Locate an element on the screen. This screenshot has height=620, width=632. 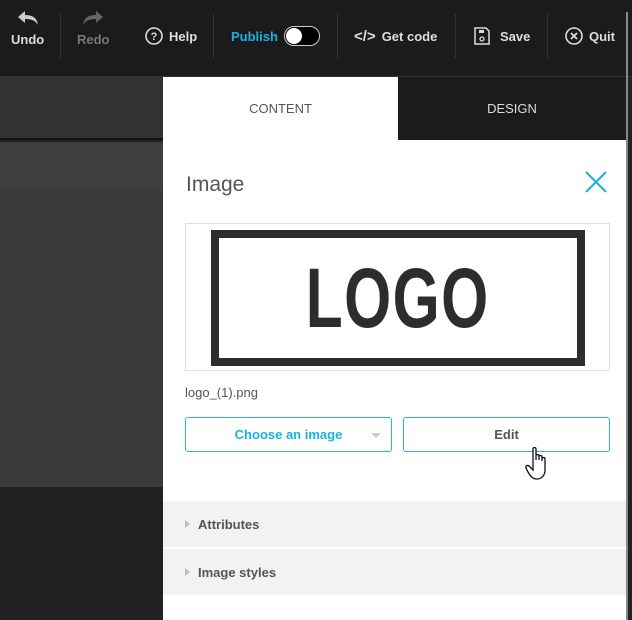
toggle-knob is located at coordinates (293, 36).